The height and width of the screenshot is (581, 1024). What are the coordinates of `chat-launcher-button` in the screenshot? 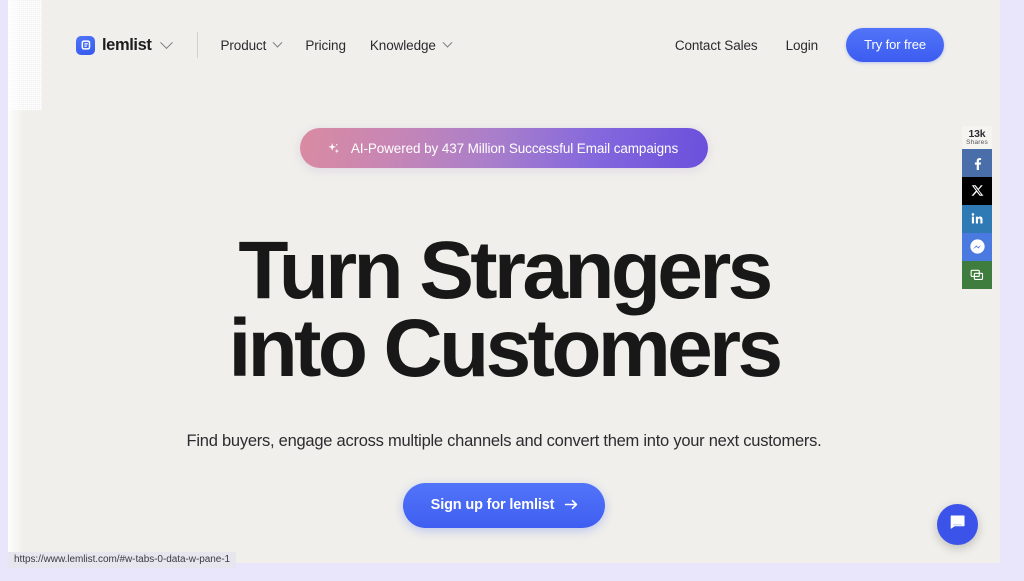 It's located at (957, 524).